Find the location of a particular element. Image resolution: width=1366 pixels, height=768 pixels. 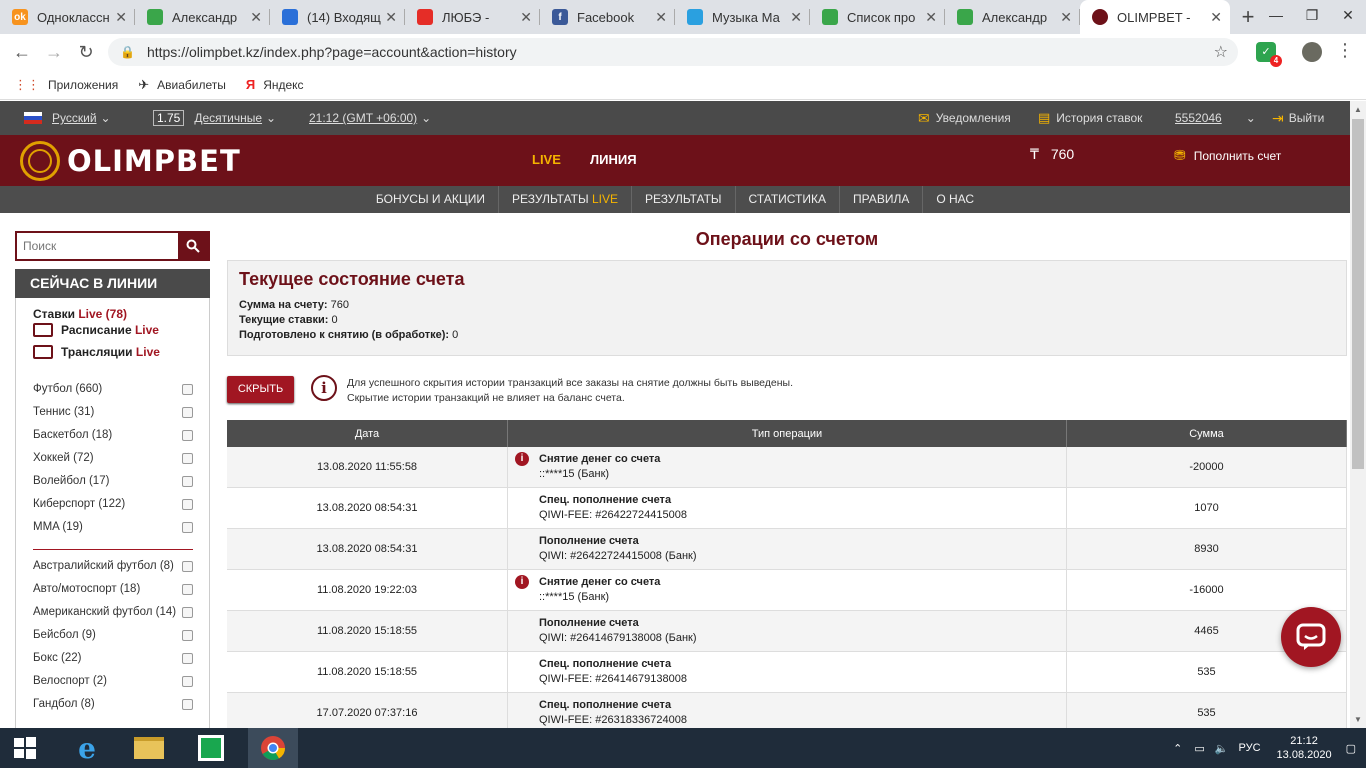

bet-history-link: ▤ История ставок is located at coordinates (1090, 118).